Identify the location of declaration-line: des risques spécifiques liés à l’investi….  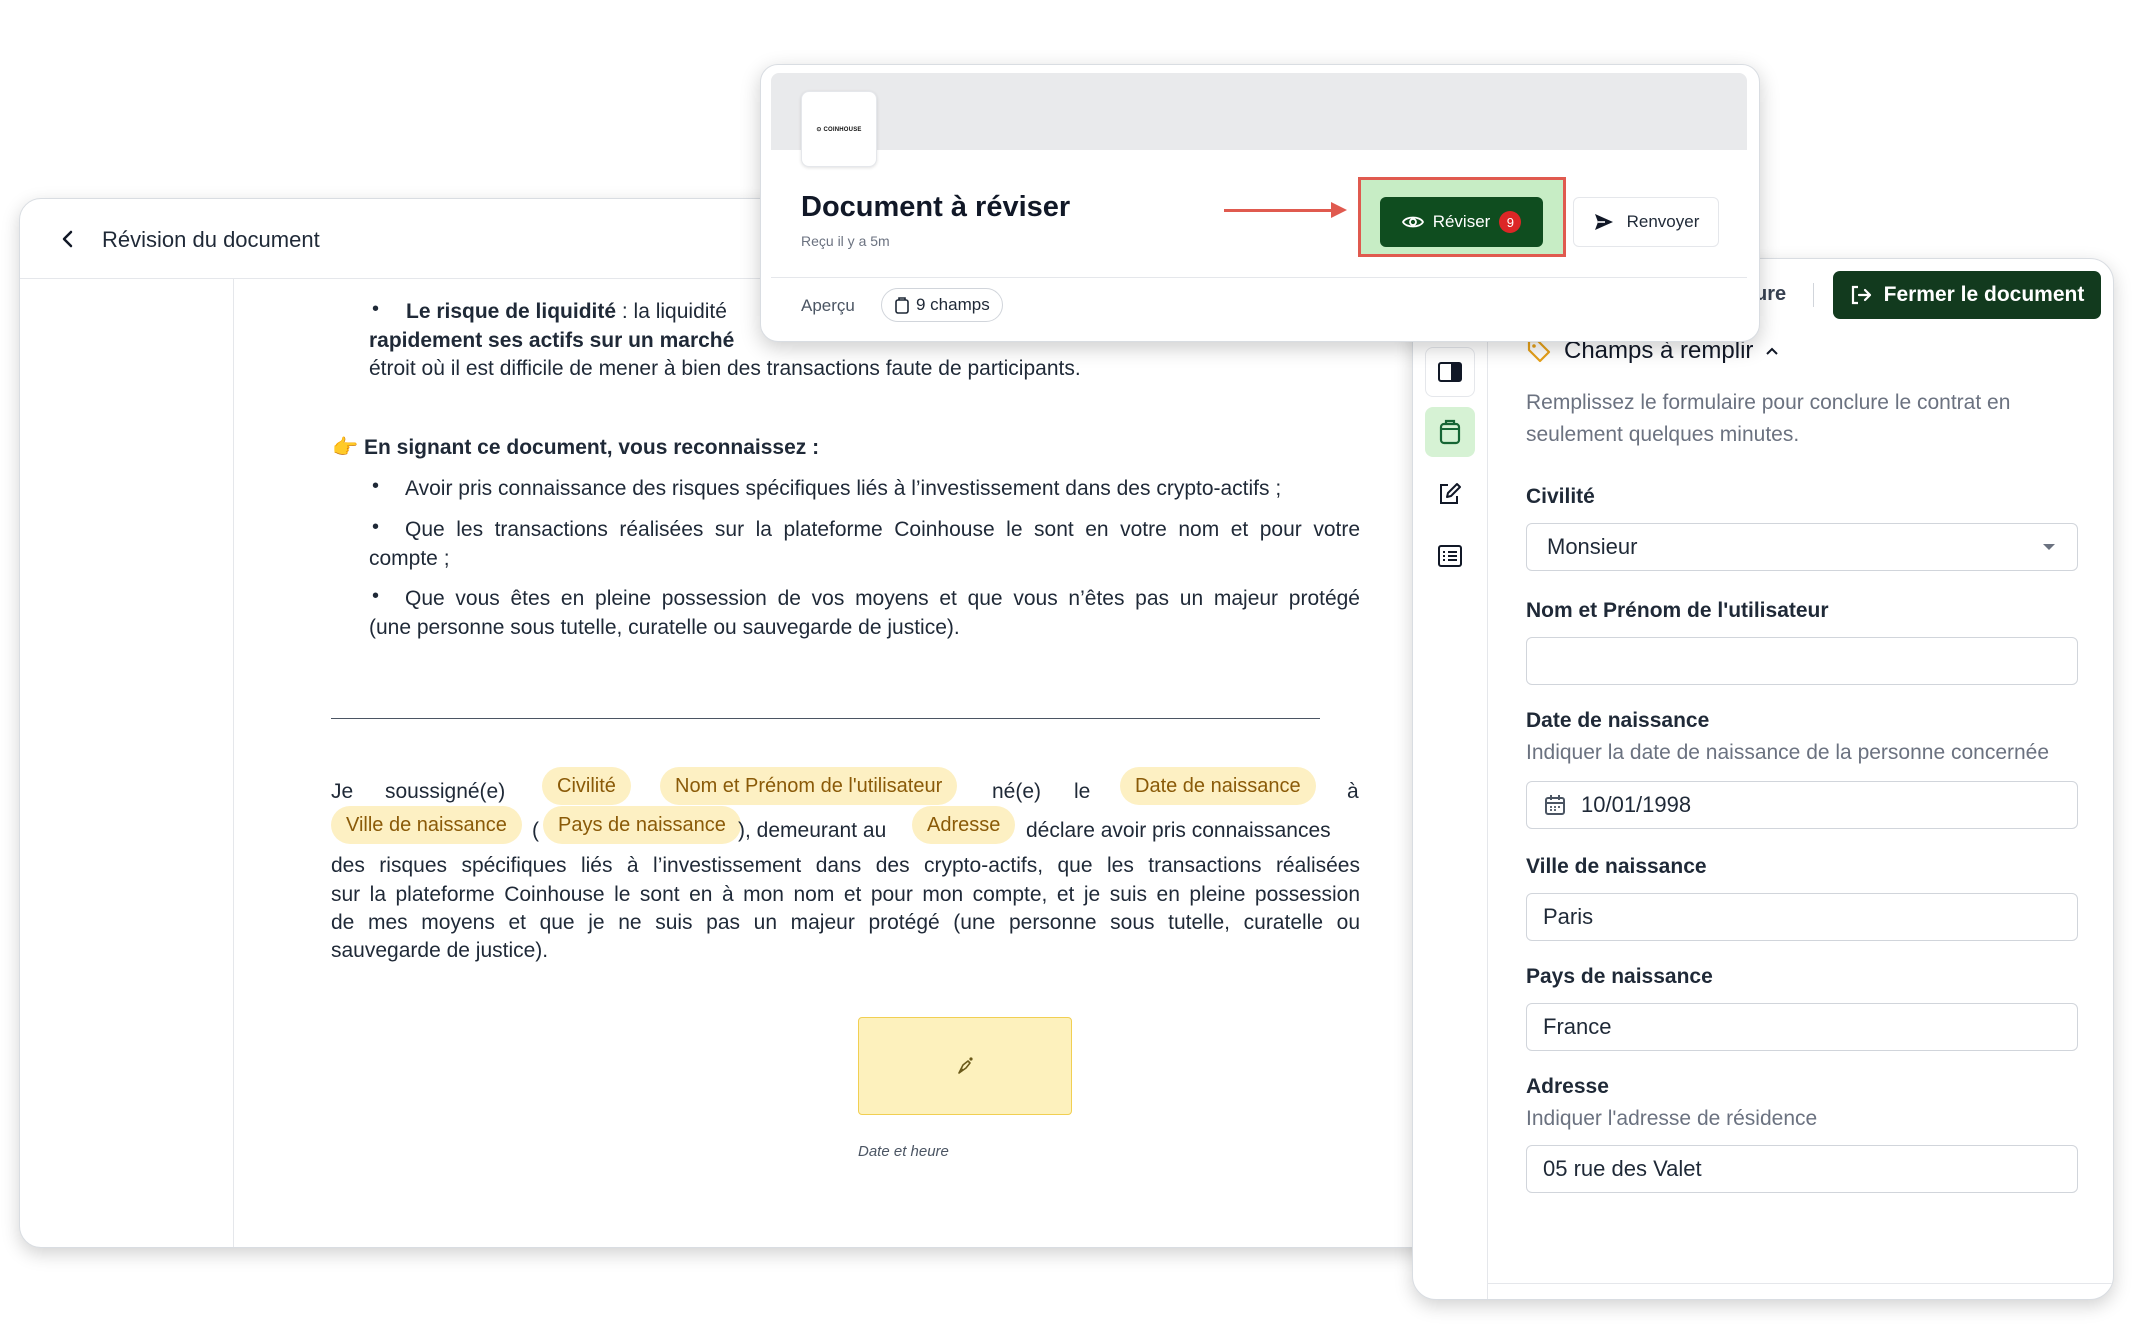
(845, 865).